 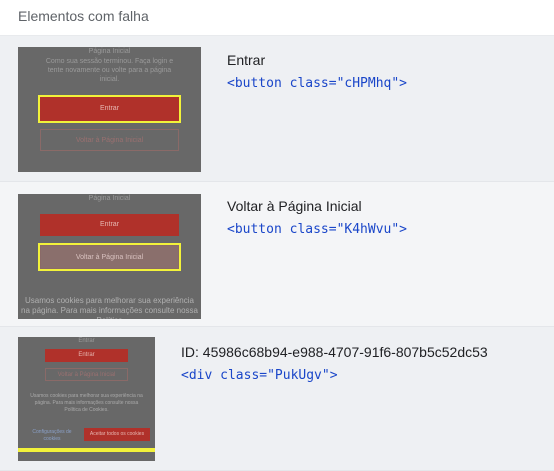 I want to click on element-title: Entrar, so click(x=246, y=60).